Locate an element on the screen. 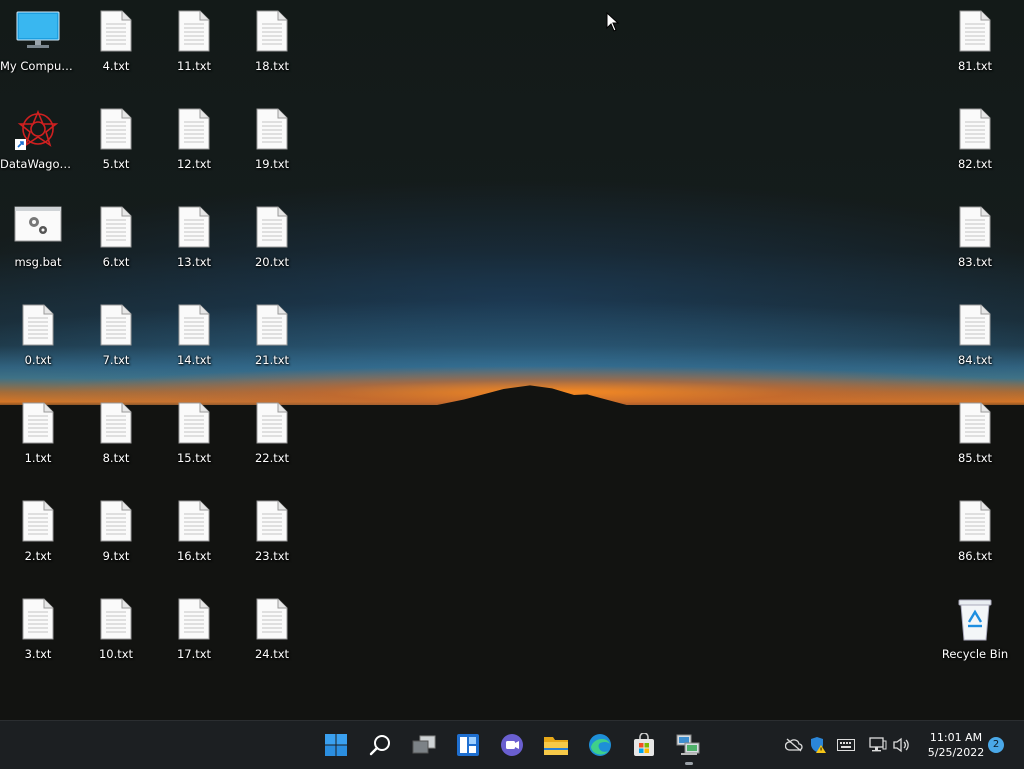  desktop-icon-msg-bat: msg.bat is located at coordinates (38, 237).